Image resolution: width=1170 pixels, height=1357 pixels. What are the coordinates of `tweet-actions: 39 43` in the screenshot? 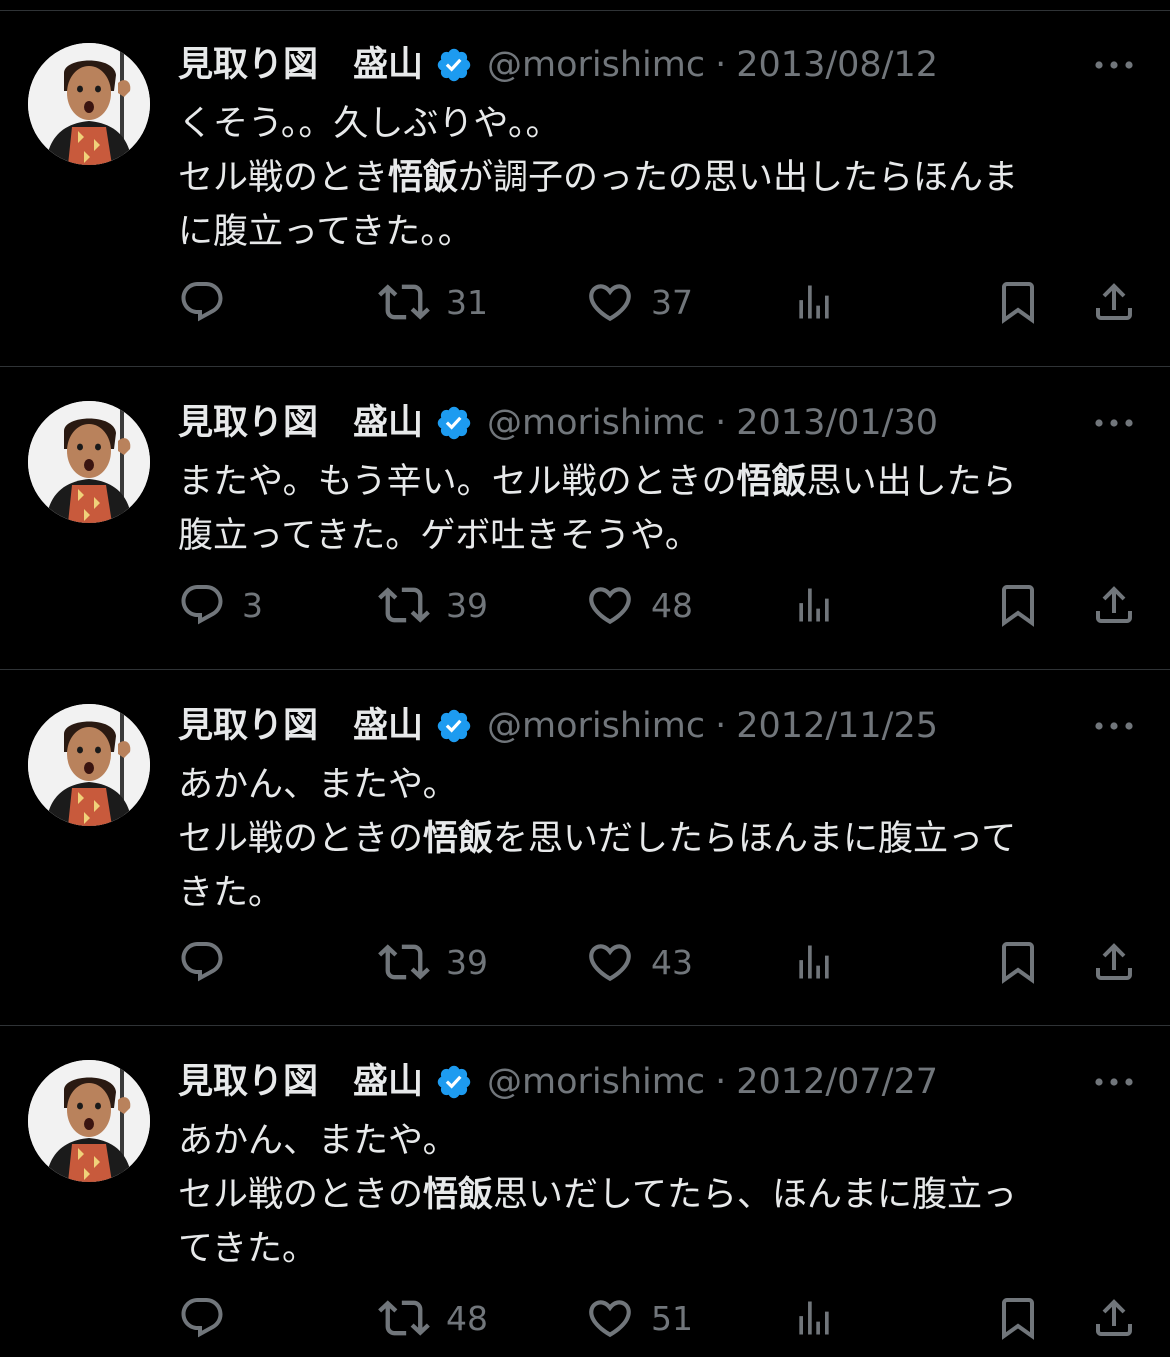 It's located at (585, 962).